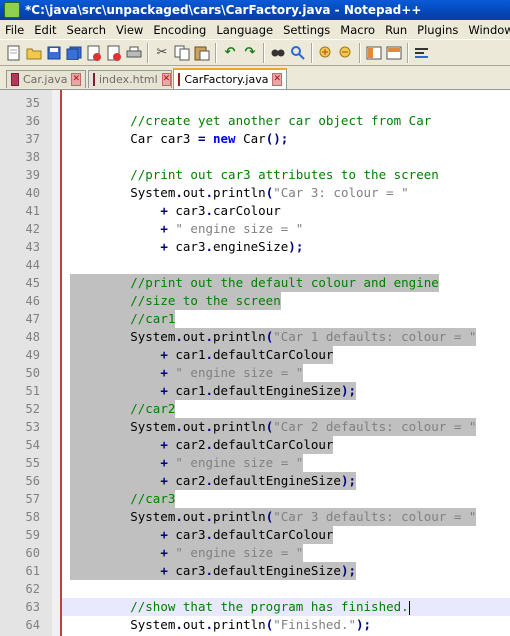  I want to click on code-line: 42 + " engine size = ", so click(255, 229).